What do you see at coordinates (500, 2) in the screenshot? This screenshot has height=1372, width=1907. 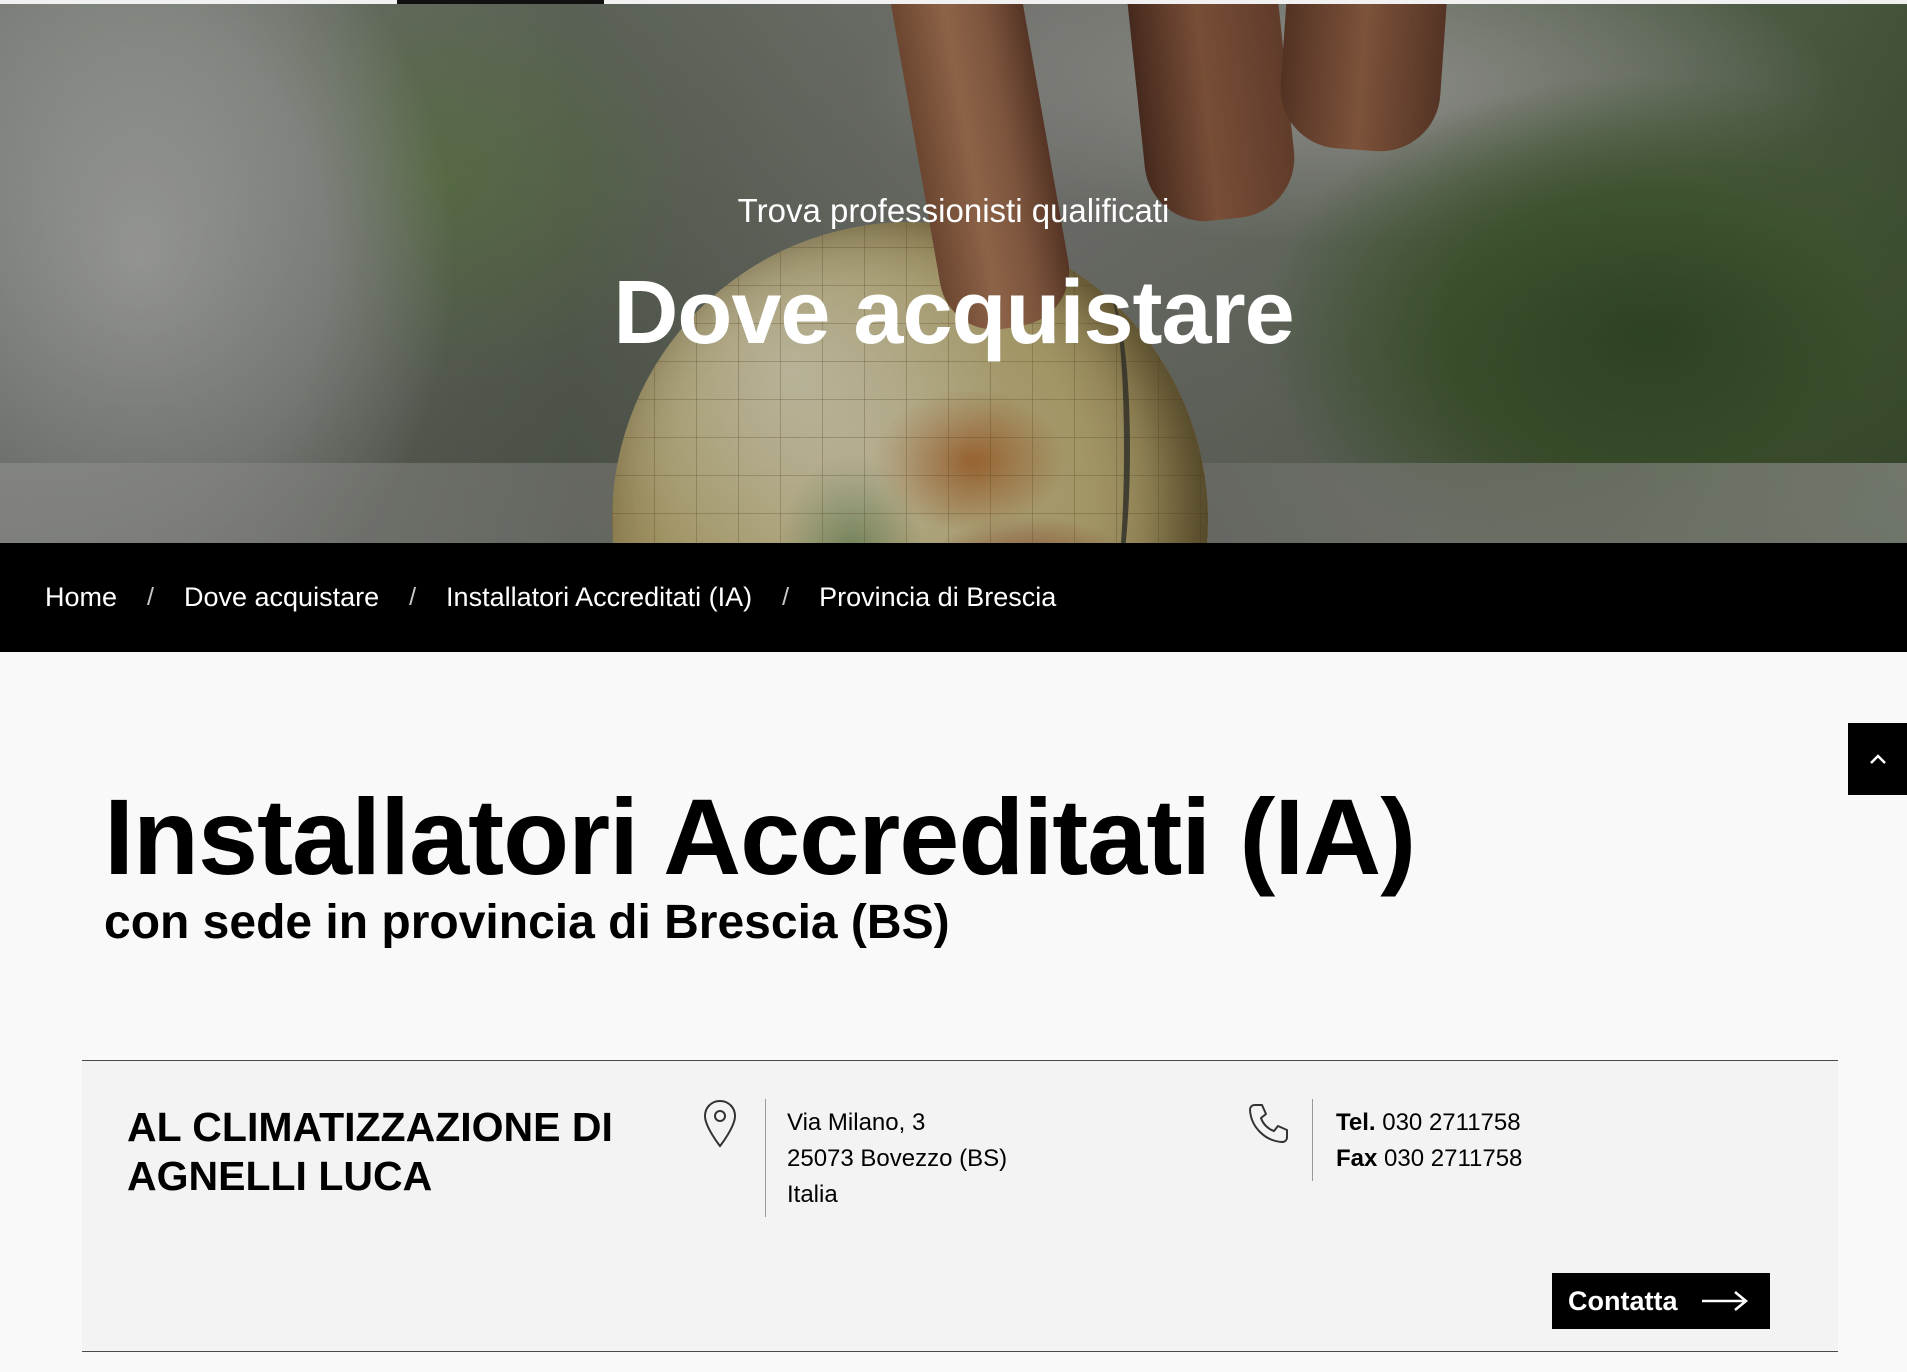 I see `active-nav-indicator` at bounding box center [500, 2].